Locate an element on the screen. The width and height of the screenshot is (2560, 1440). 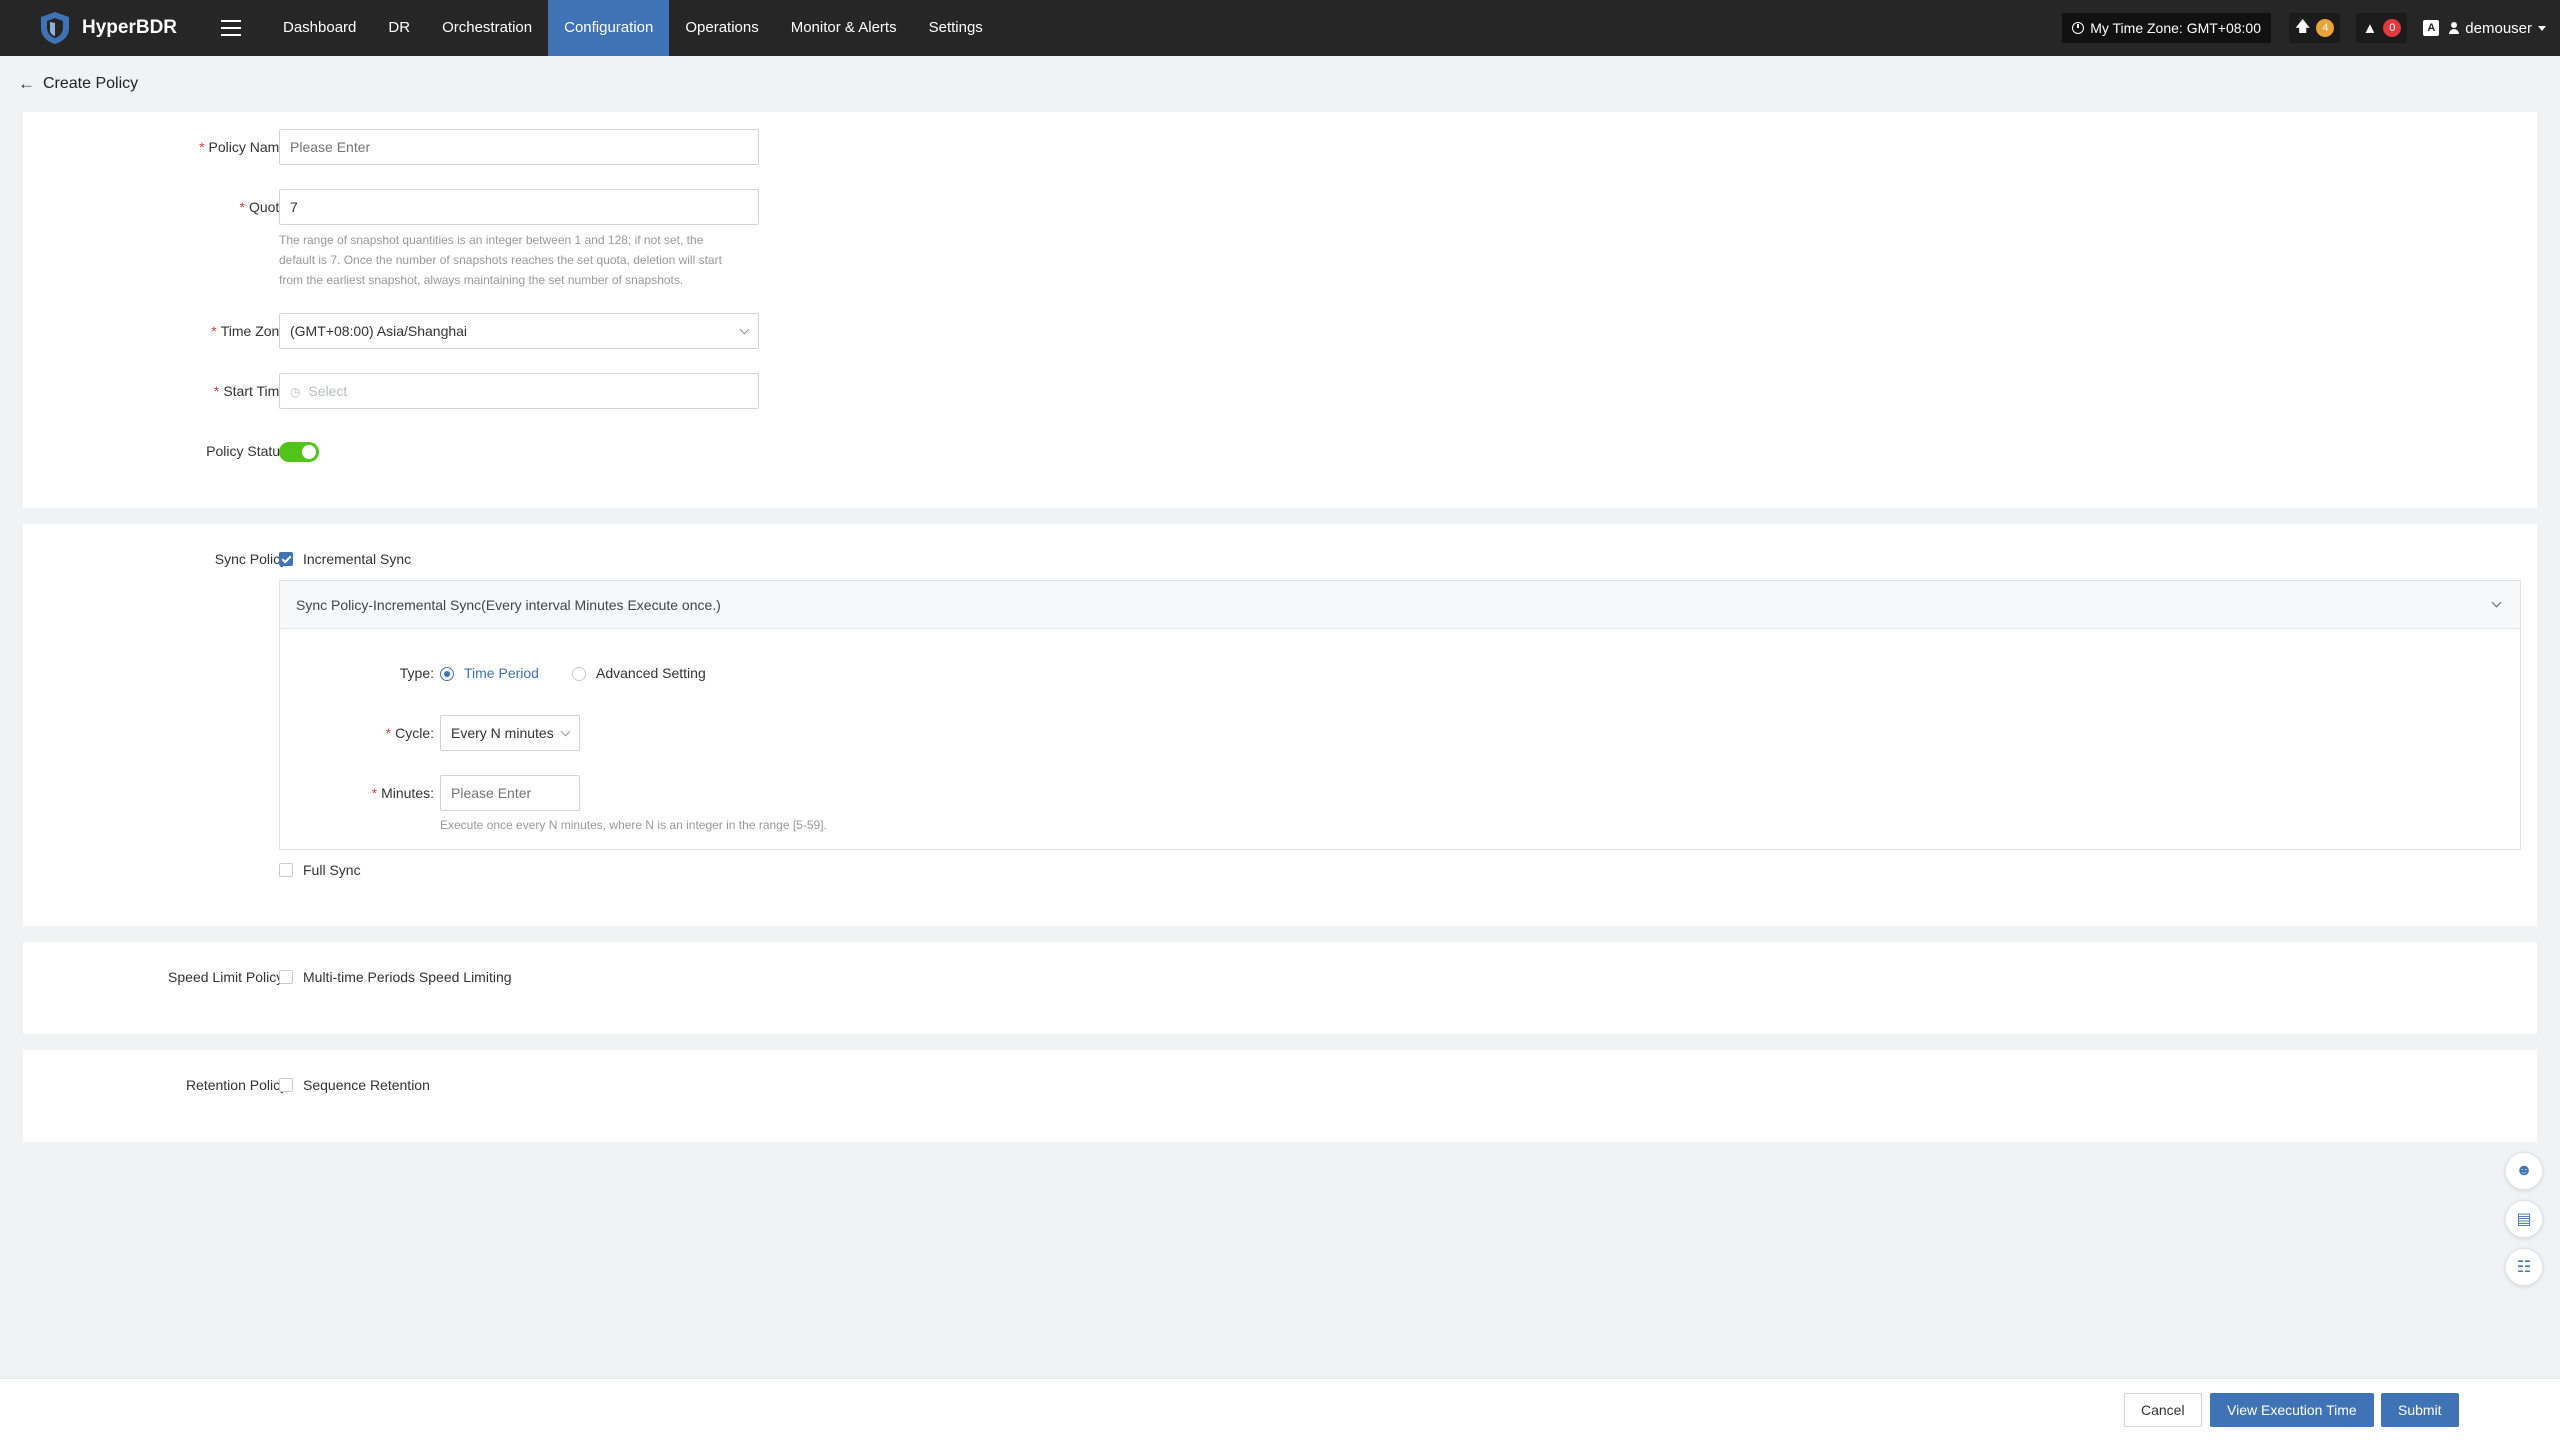
start-time-picker: ◷ Select is located at coordinates (519, 391).